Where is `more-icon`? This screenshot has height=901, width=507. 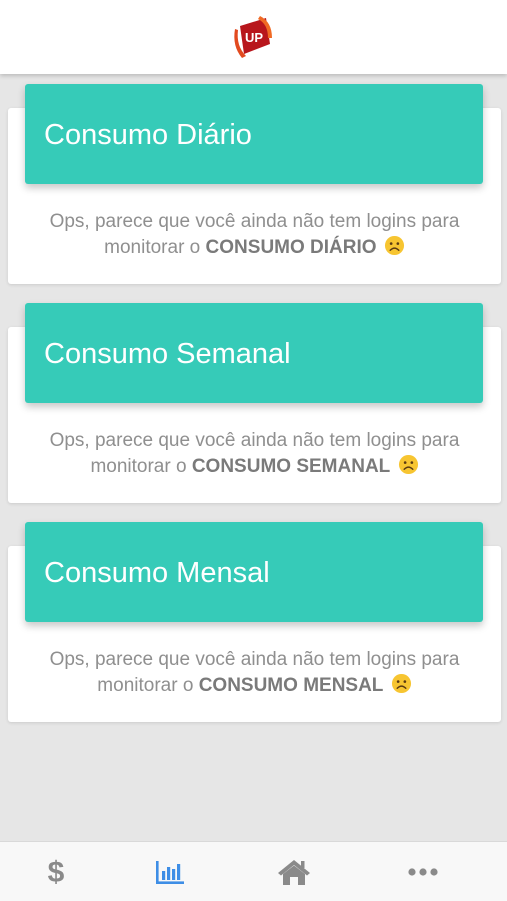 more-icon is located at coordinates (423, 871).